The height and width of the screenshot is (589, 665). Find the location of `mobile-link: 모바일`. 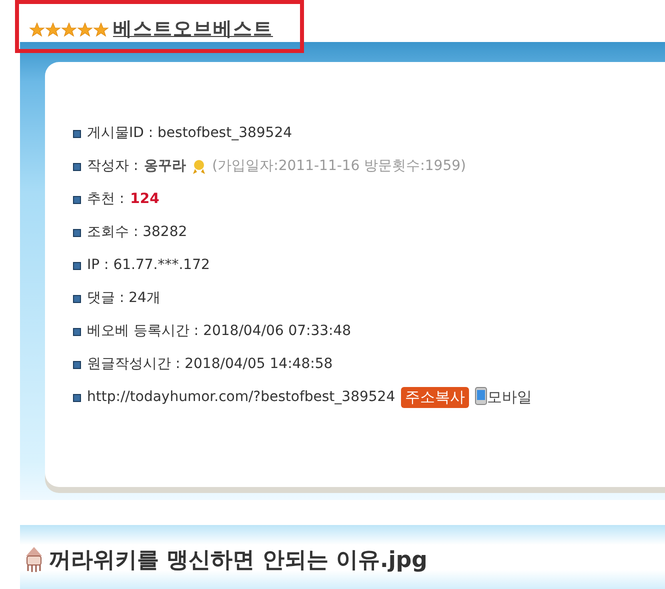

mobile-link: 모바일 is located at coordinates (503, 397).